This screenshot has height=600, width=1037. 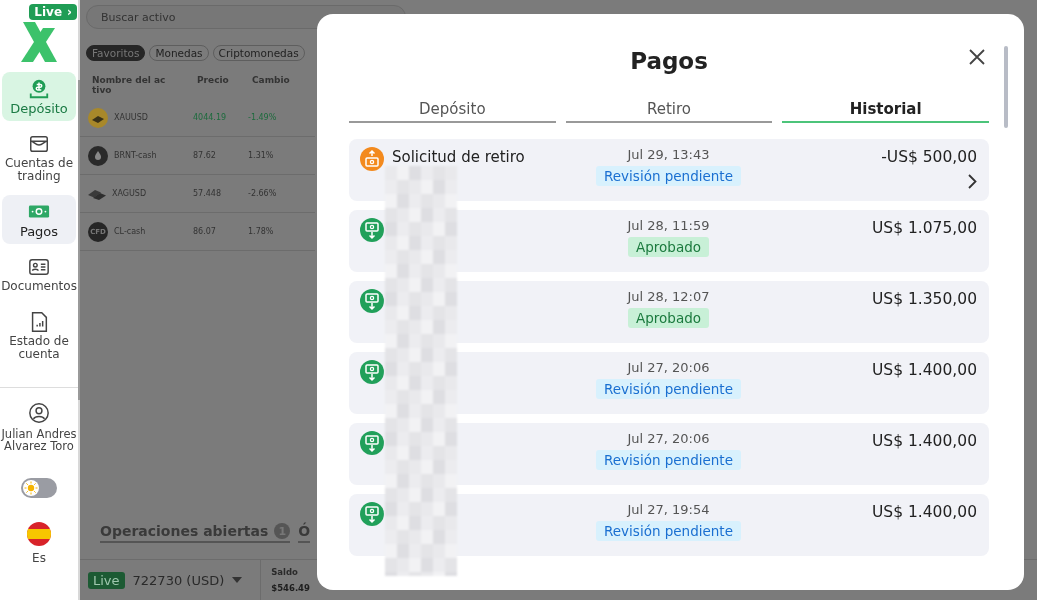 What do you see at coordinates (39, 158) in the screenshot?
I see `sidebar-item: Cuentas de trading` at bounding box center [39, 158].